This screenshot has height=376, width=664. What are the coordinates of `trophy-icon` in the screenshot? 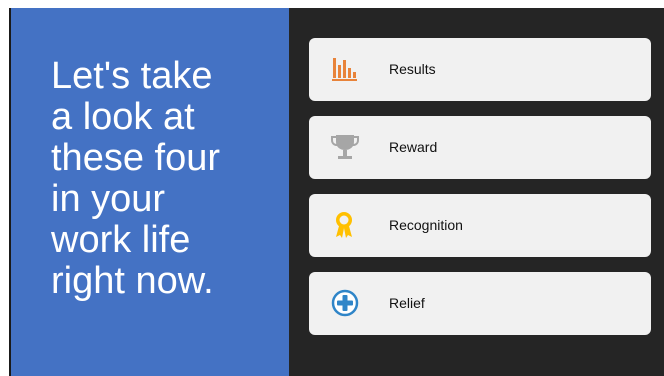 It's located at (345, 147).